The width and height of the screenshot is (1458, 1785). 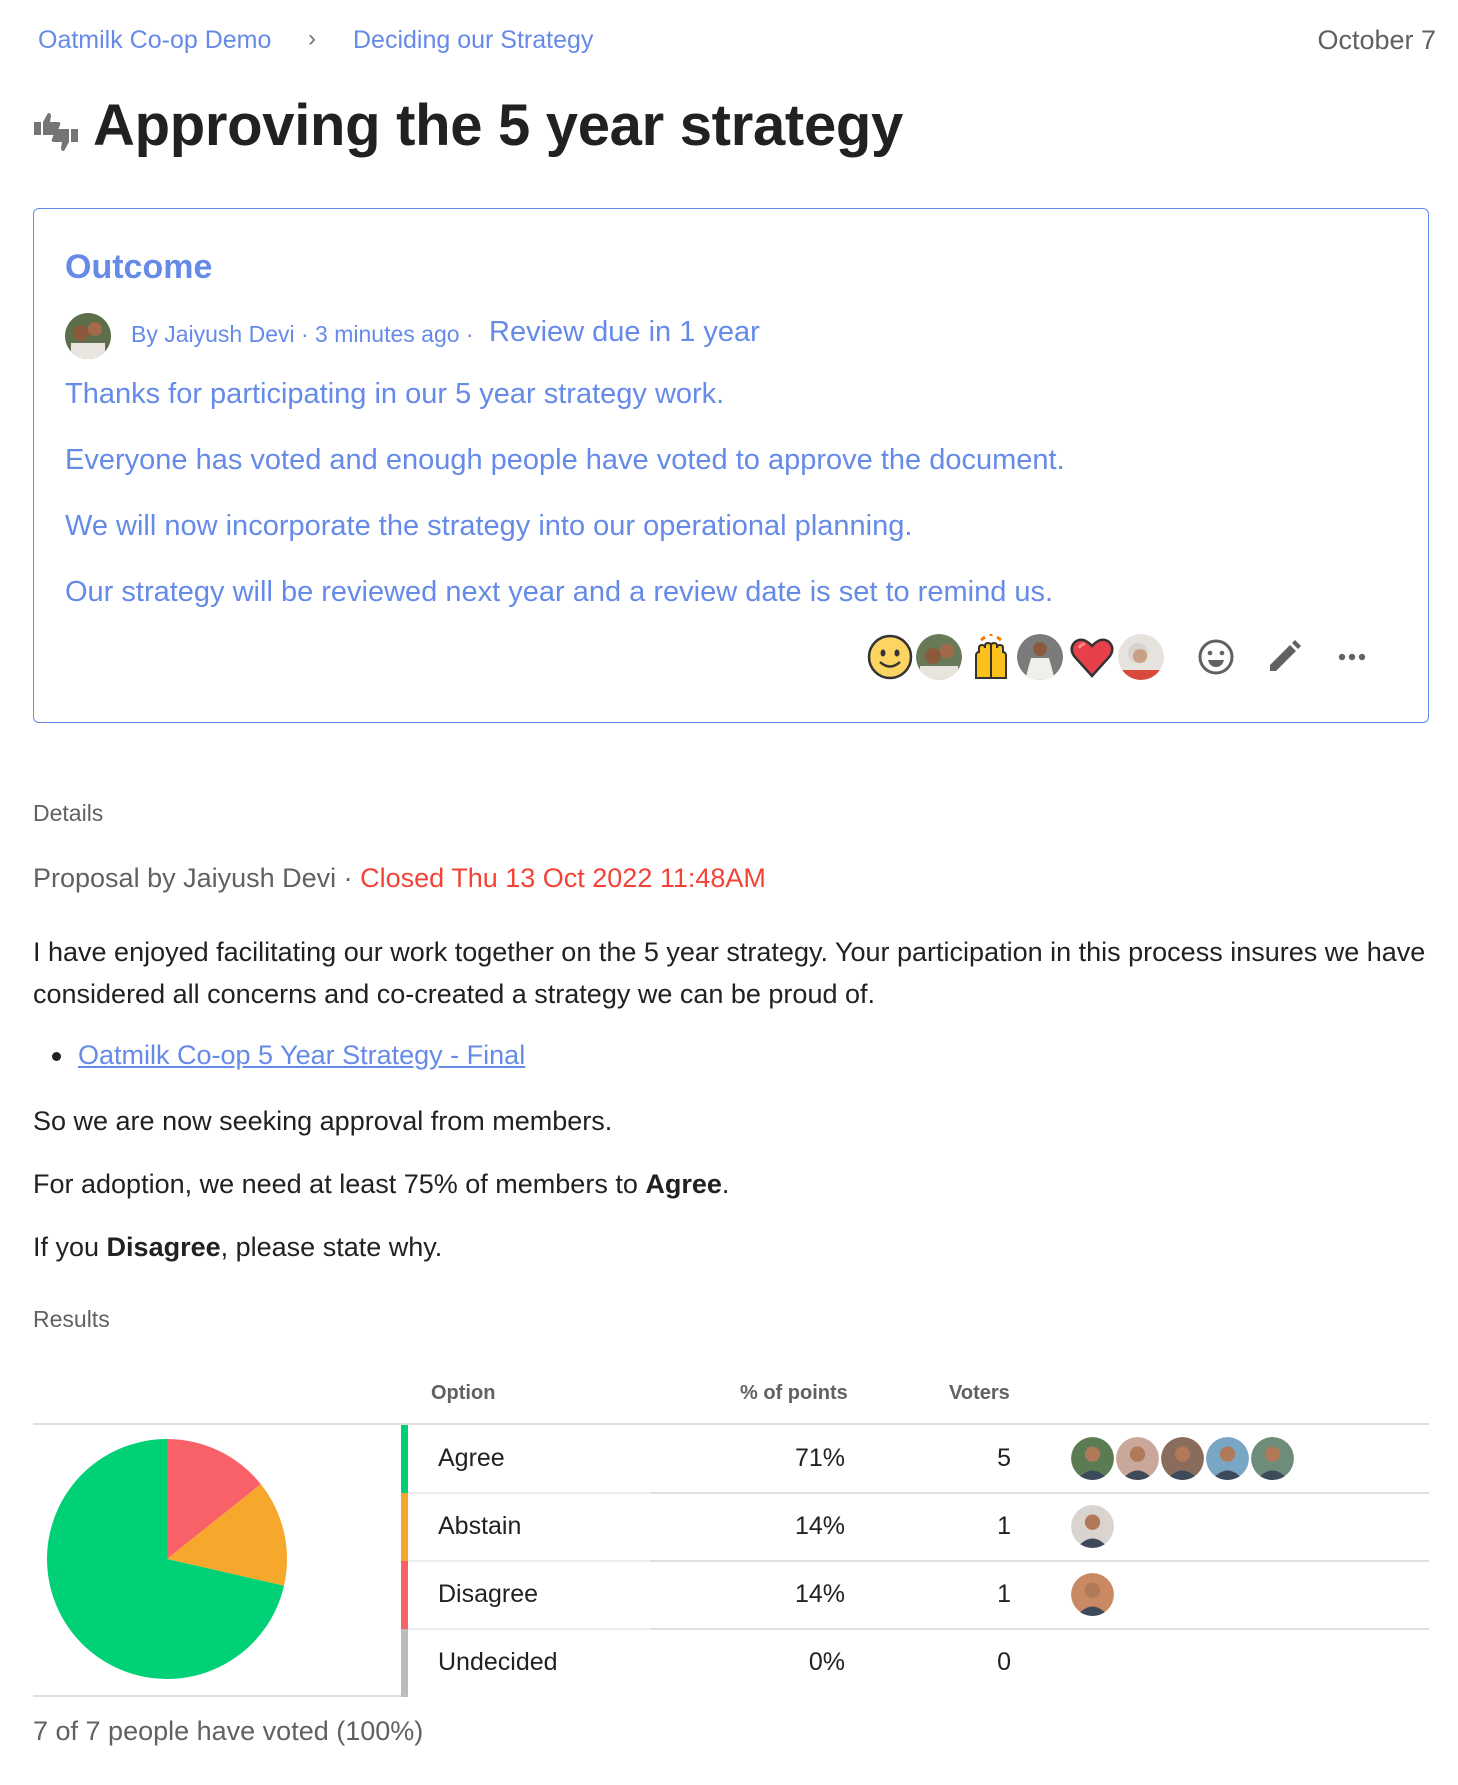 I want to click on breadcrumb-chevron-icon: ›, so click(x=312, y=38).